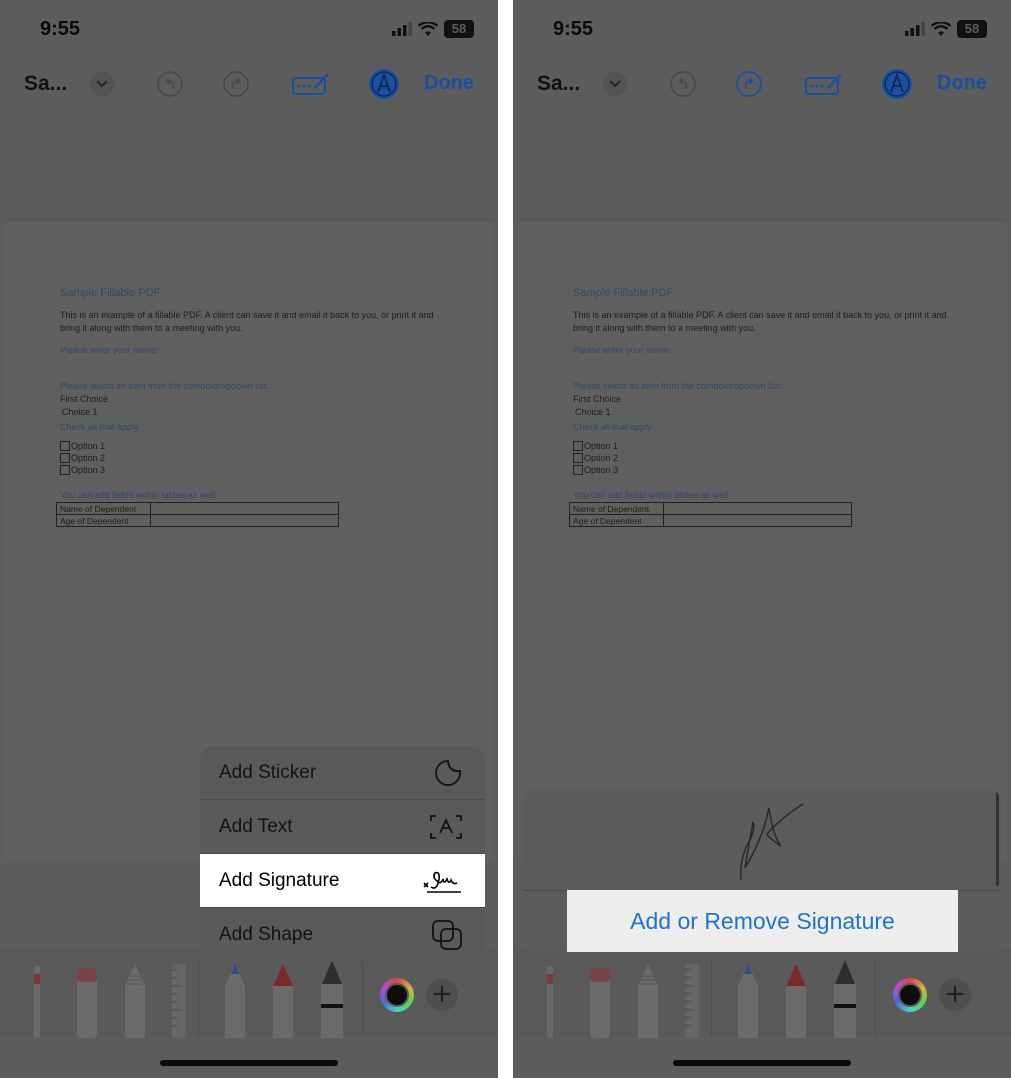  Describe the element at coordinates (762, 994) in the screenshot. I see `drawing-tools-palette: +` at that location.